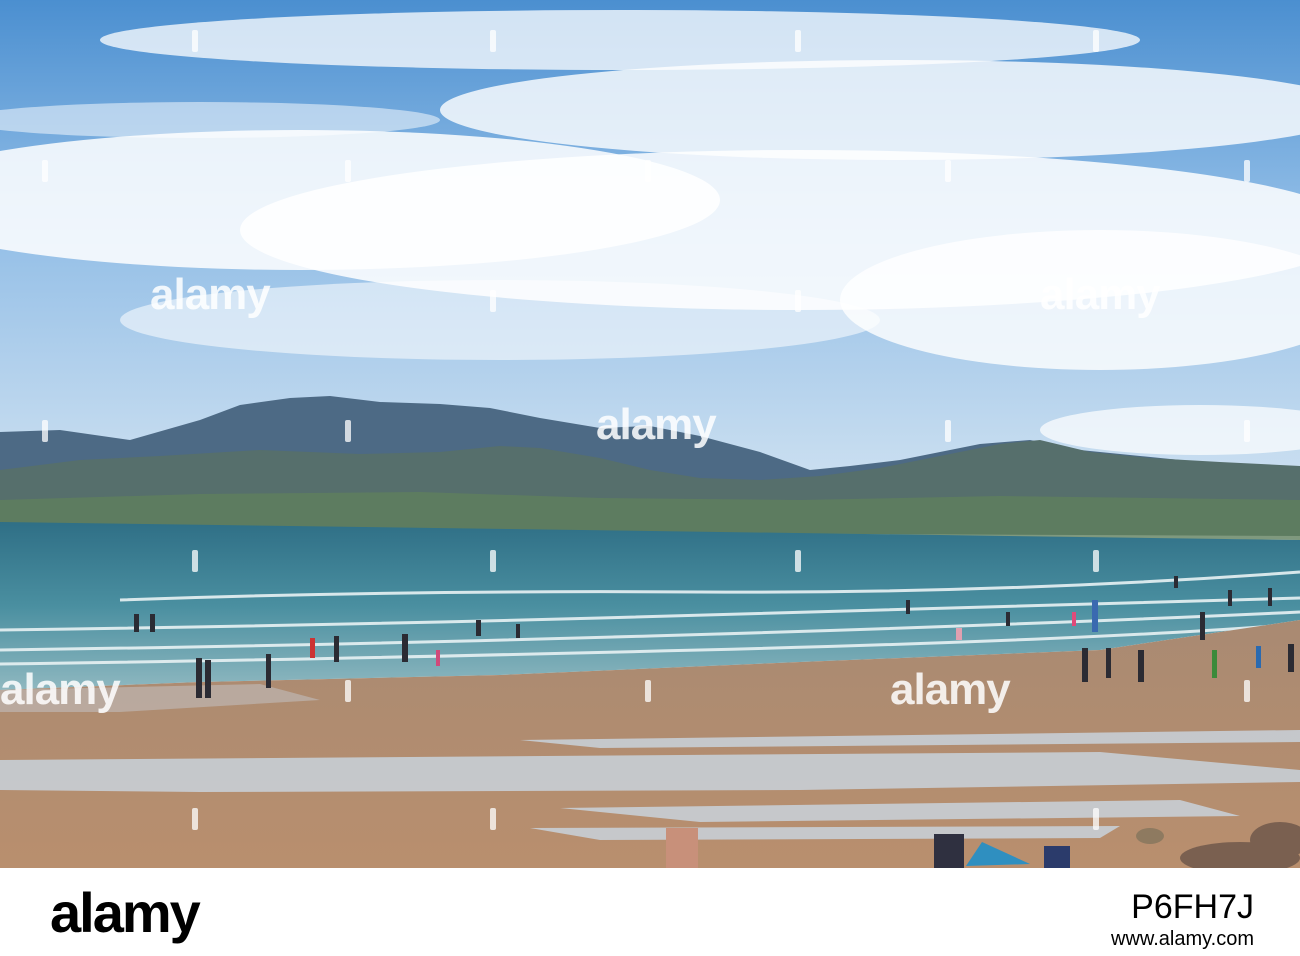 Image resolution: width=1300 pixels, height=956 pixels. What do you see at coordinates (650, 912) in the screenshot?
I see `footer-bar: alamy P6FH7J www.alamy.com` at bounding box center [650, 912].